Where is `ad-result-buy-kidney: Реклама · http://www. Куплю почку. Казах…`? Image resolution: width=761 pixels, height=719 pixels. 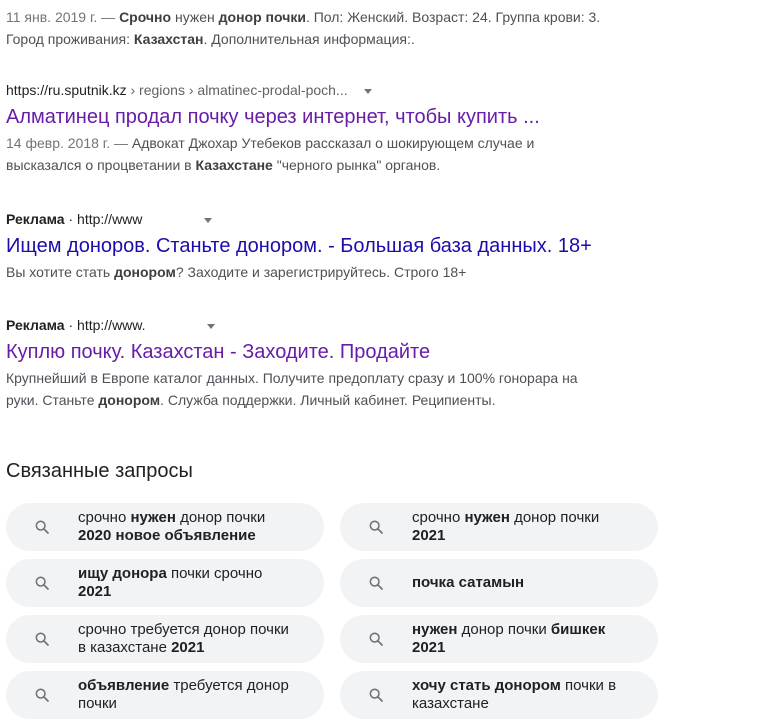
ad-result-buy-kidney: Реклама · http://www. Куплю почку. Казах… is located at coordinates (306, 363).